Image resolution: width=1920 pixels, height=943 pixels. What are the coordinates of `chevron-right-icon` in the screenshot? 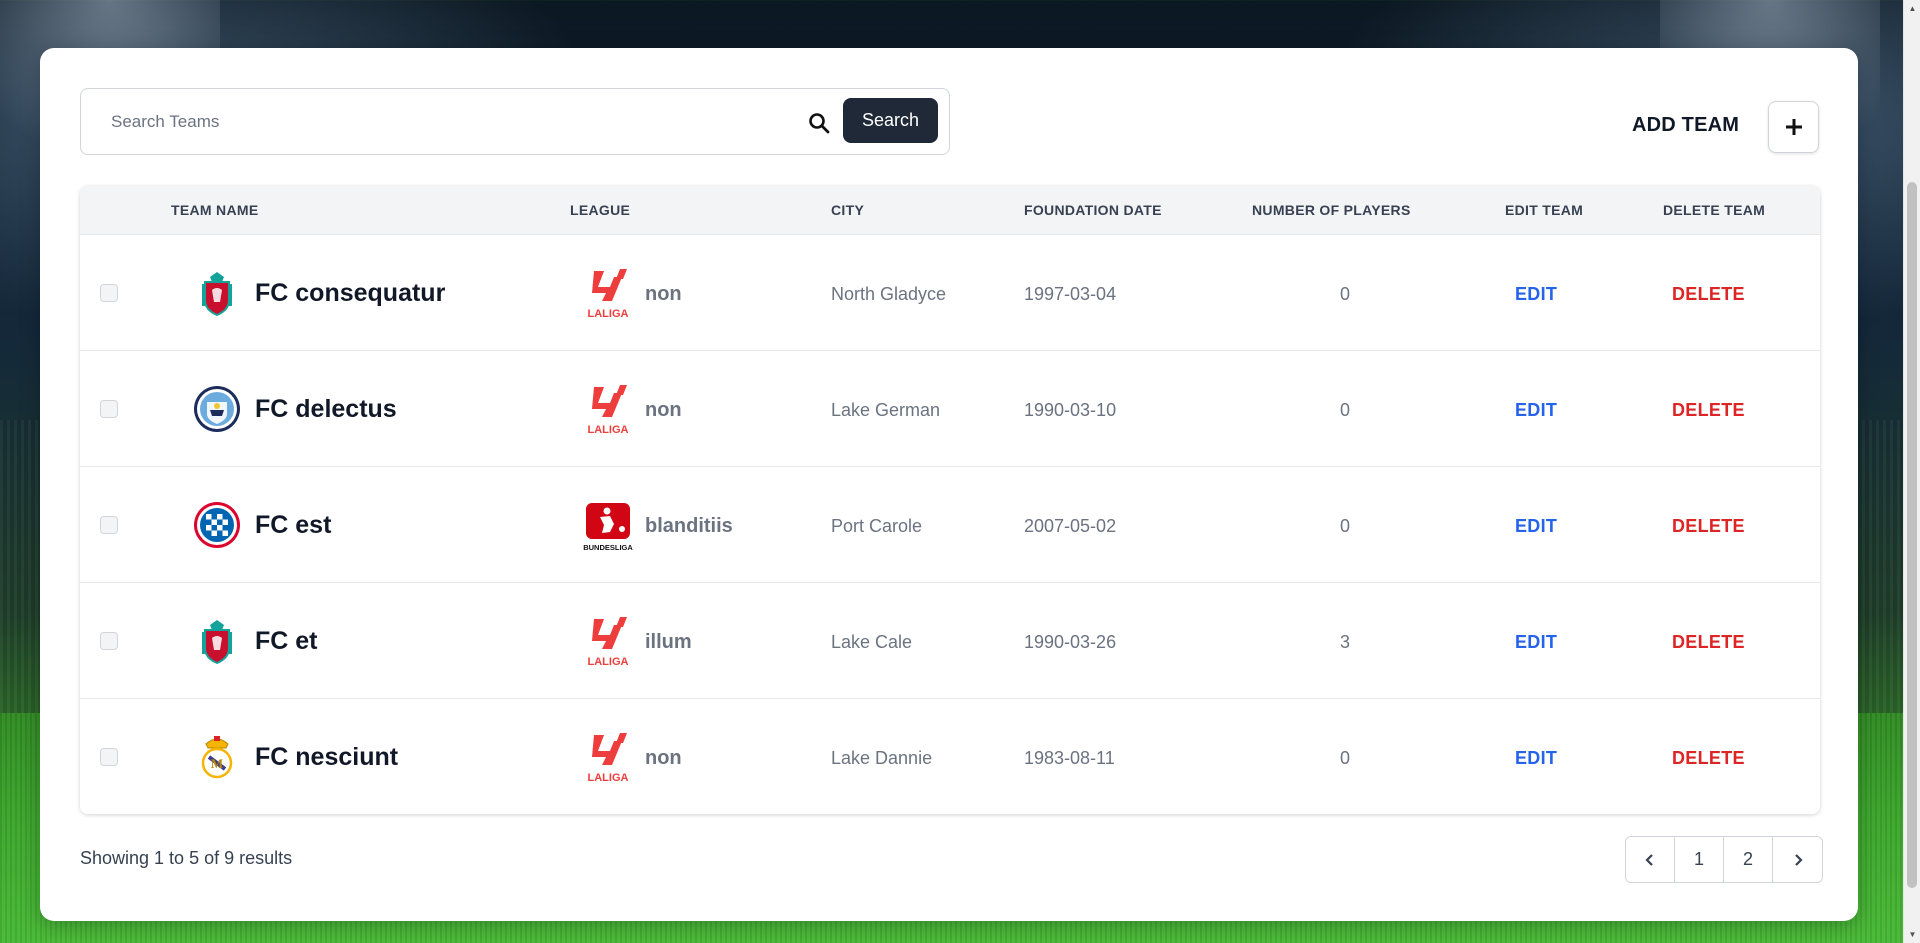 It's located at (1798, 859).